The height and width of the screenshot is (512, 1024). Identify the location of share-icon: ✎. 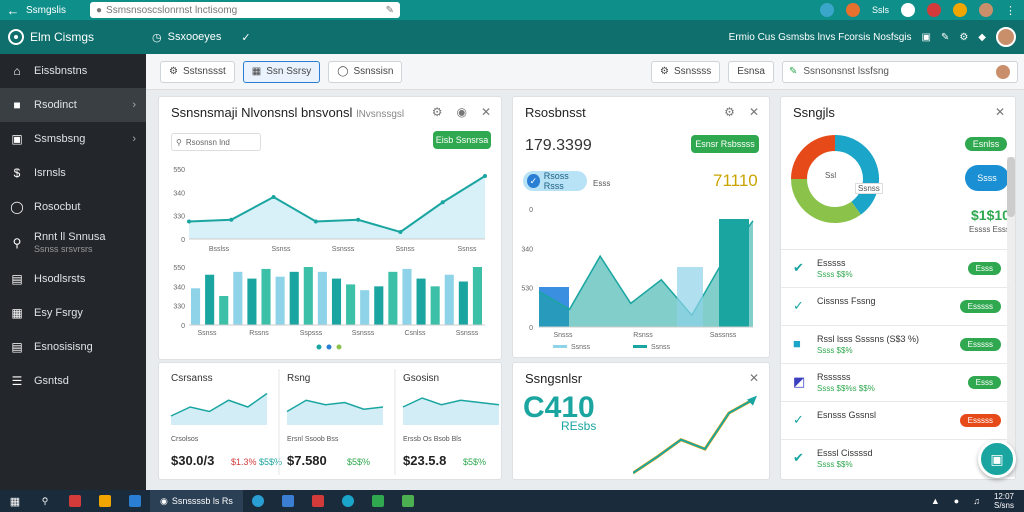
(390, 10).